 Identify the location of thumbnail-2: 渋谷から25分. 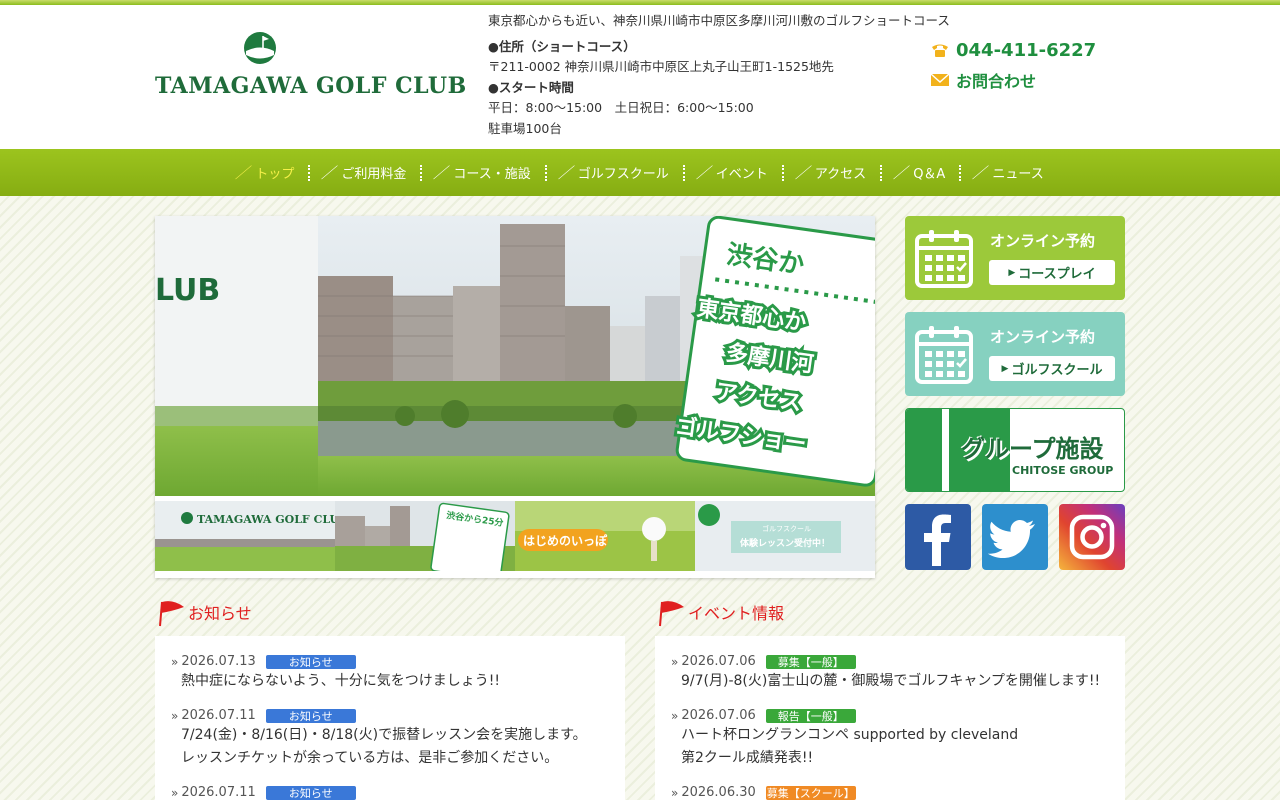
(425, 536).